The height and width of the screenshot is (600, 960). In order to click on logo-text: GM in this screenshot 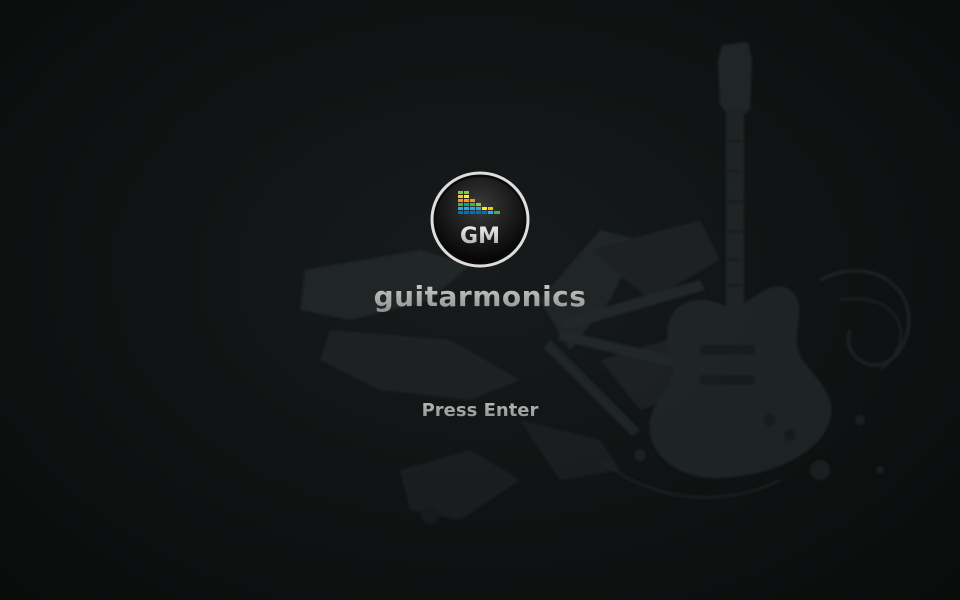, I will do `click(480, 236)`.